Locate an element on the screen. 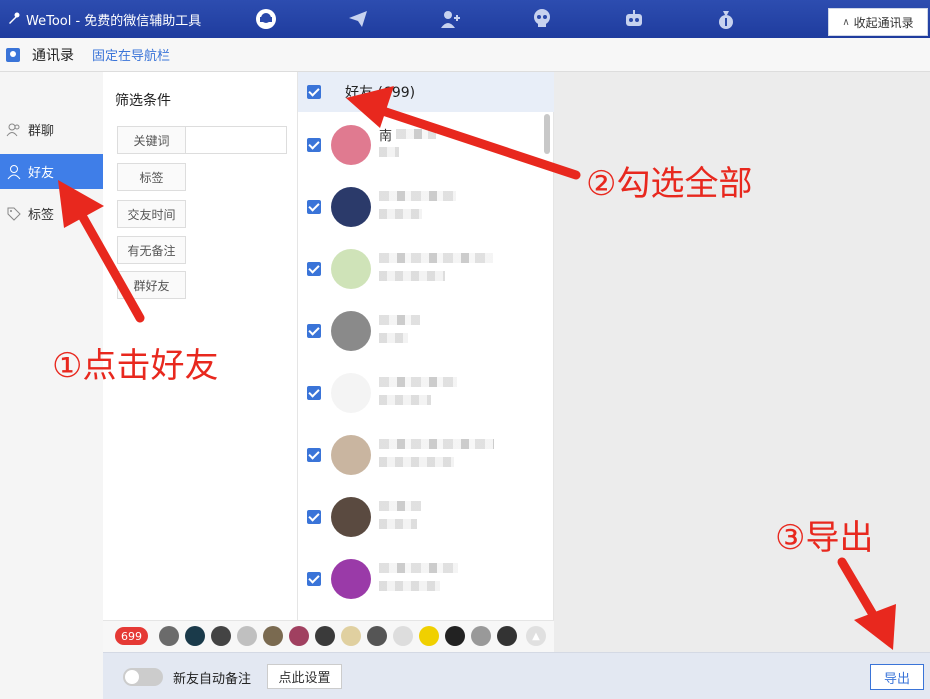  nav-headset is located at coordinates (266, 19).